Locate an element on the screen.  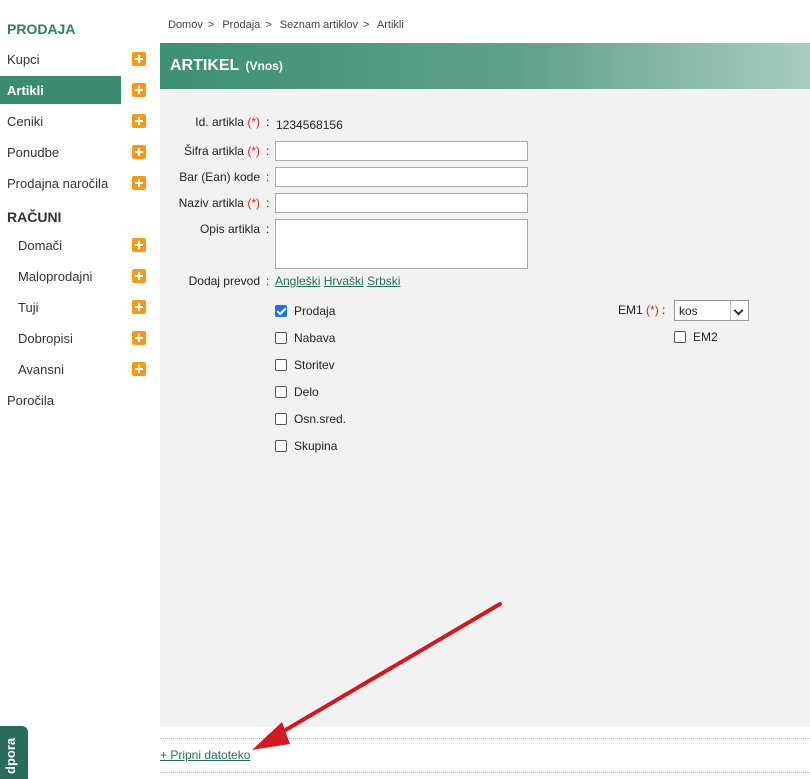
sidebar-item-label: Avansni is located at coordinates (41, 369).